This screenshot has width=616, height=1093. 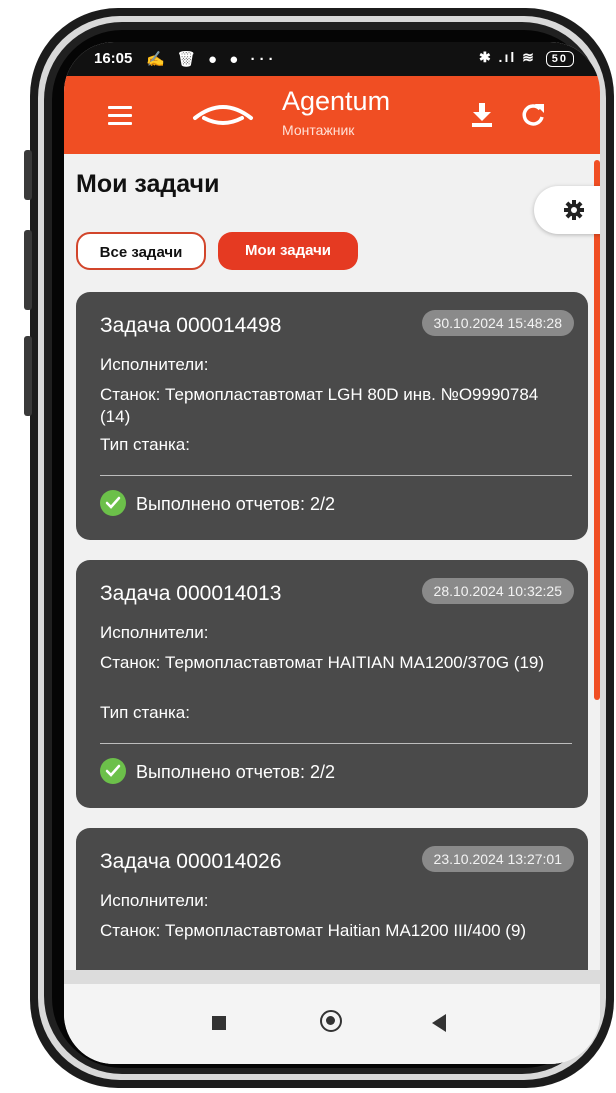 I want to click on recents-square-icon, so click(x=219, y=1023).